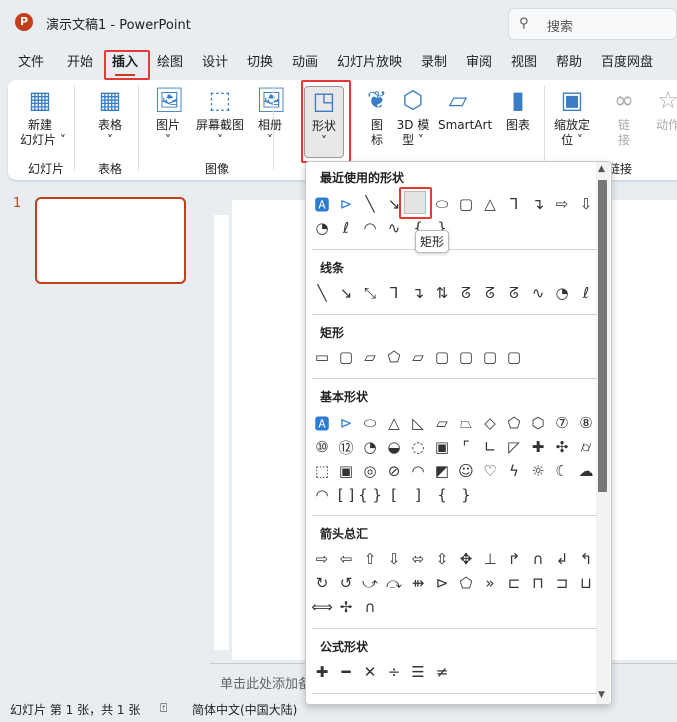  What do you see at coordinates (394, 559) in the screenshot?
I see `darrow-shape-icon: ⇩` at bounding box center [394, 559].